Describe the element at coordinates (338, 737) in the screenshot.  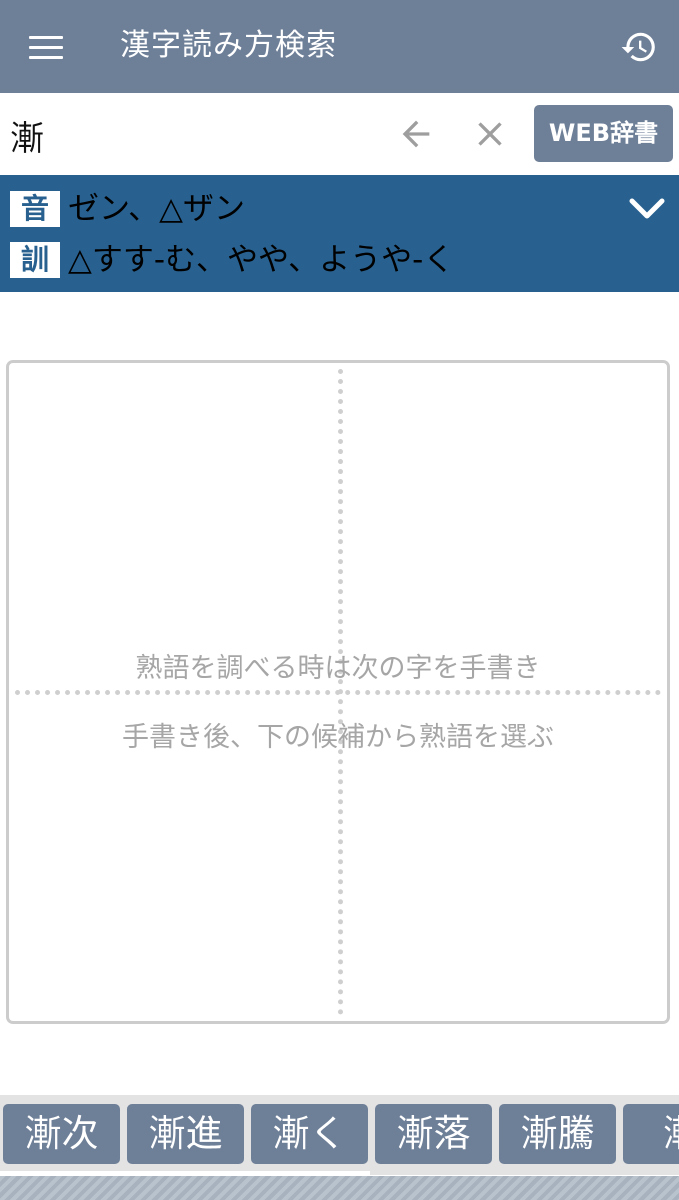
I see `handwriting-hint-line-2: 手書き後、下の候補から熟語を選ぶ` at that location.